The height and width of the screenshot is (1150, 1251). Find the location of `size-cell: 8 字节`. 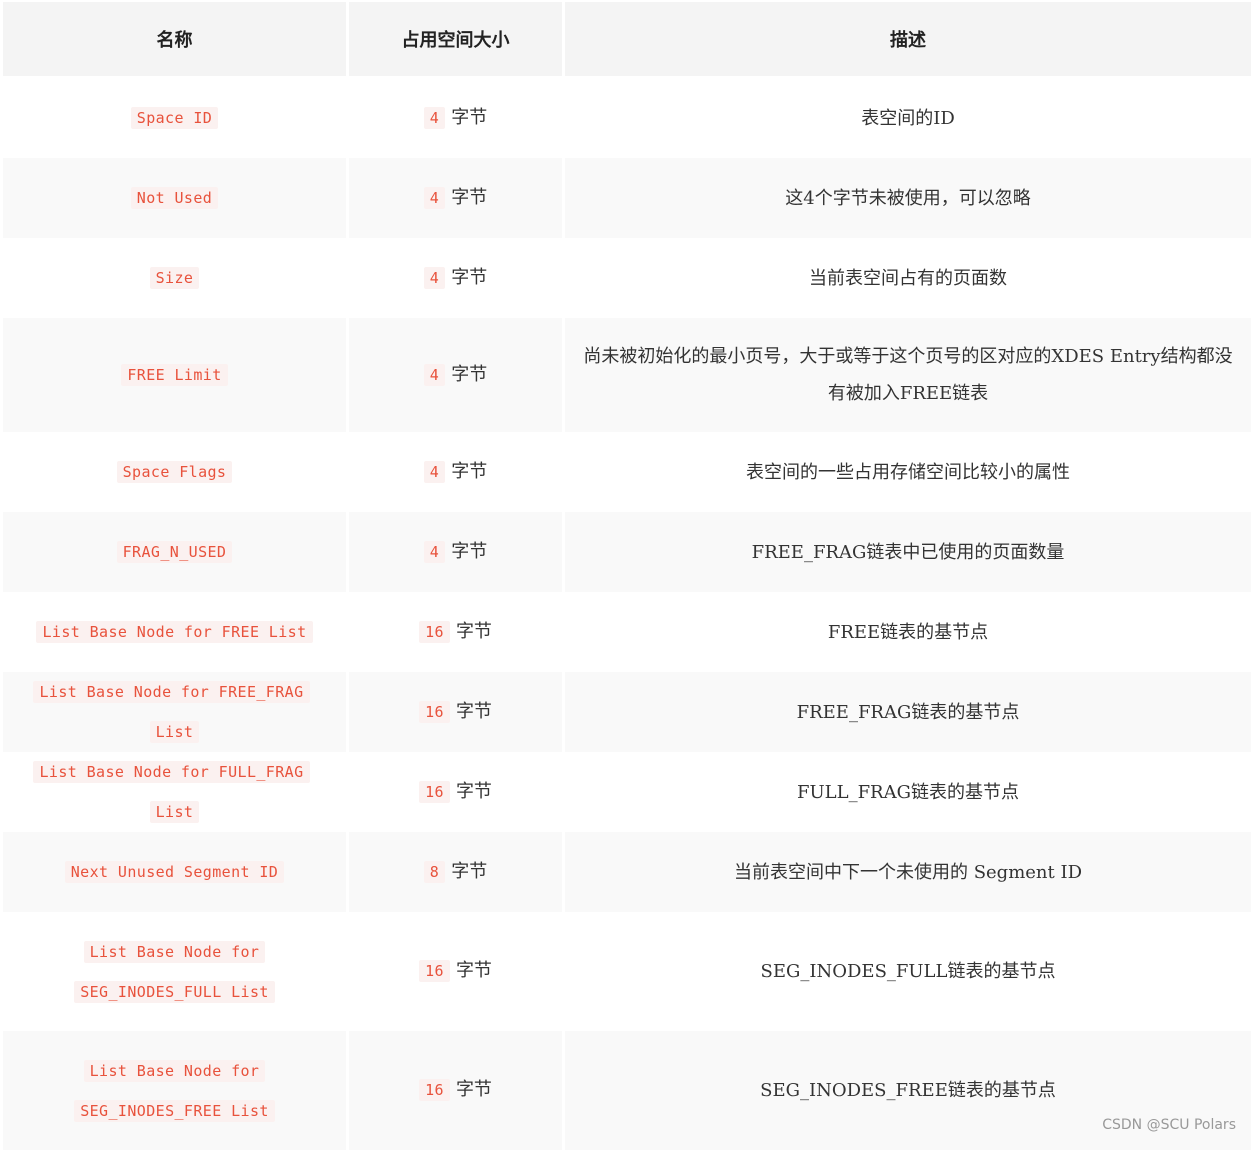

size-cell: 8 字节 is located at coordinates (457, 872).